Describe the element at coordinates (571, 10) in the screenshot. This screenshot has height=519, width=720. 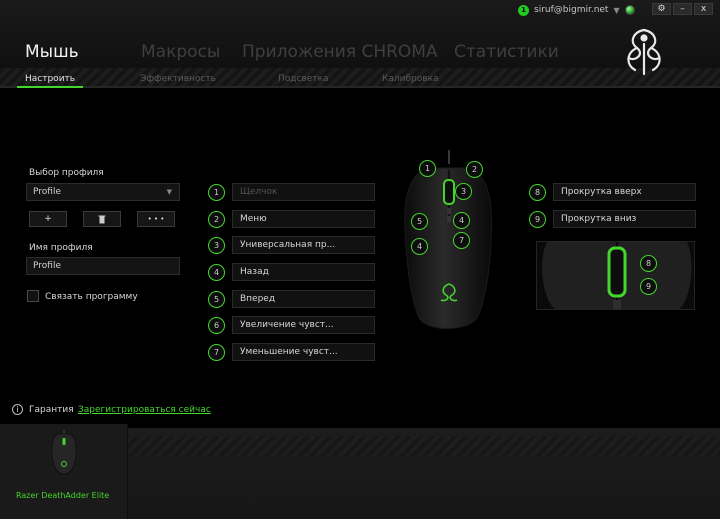
I see `user-email: siruf@bigmir.net` at that location.